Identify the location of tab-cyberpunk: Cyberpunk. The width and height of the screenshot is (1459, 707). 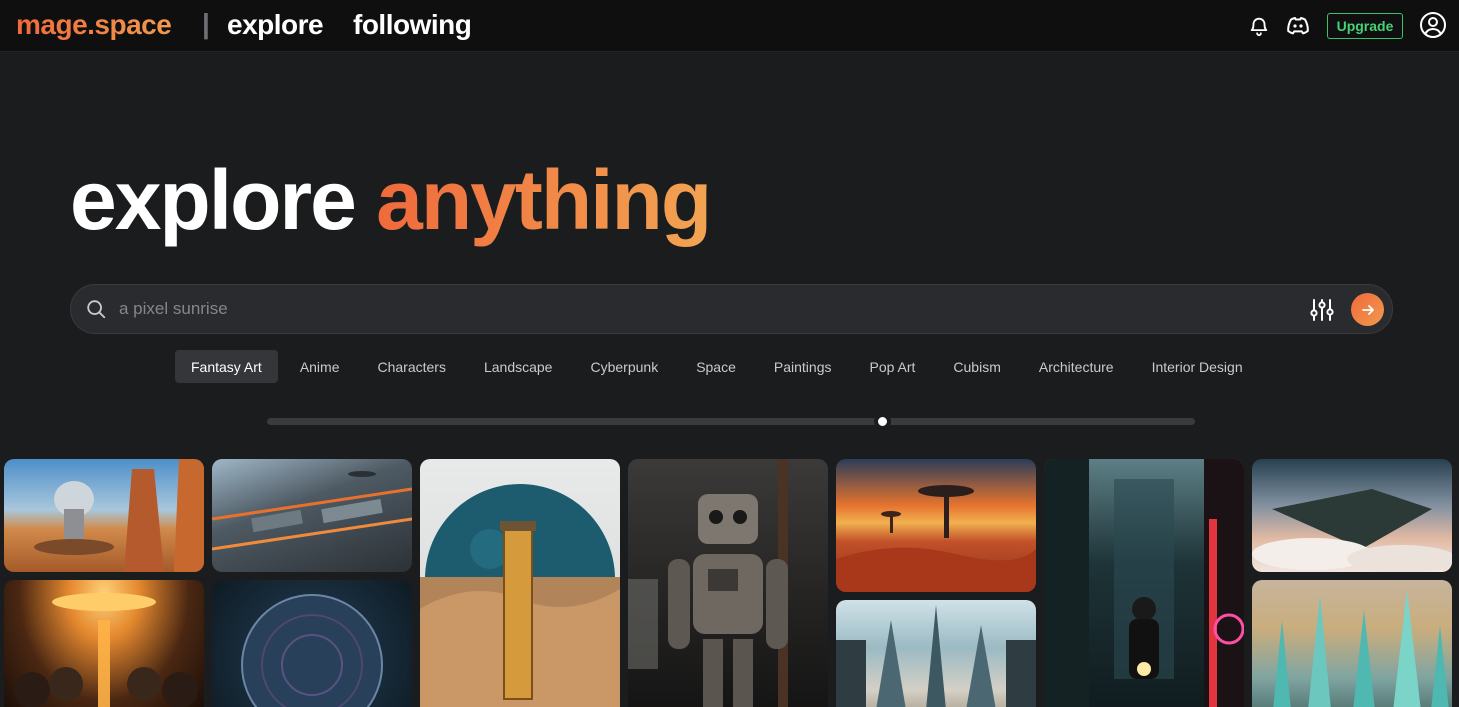
(624, 366).